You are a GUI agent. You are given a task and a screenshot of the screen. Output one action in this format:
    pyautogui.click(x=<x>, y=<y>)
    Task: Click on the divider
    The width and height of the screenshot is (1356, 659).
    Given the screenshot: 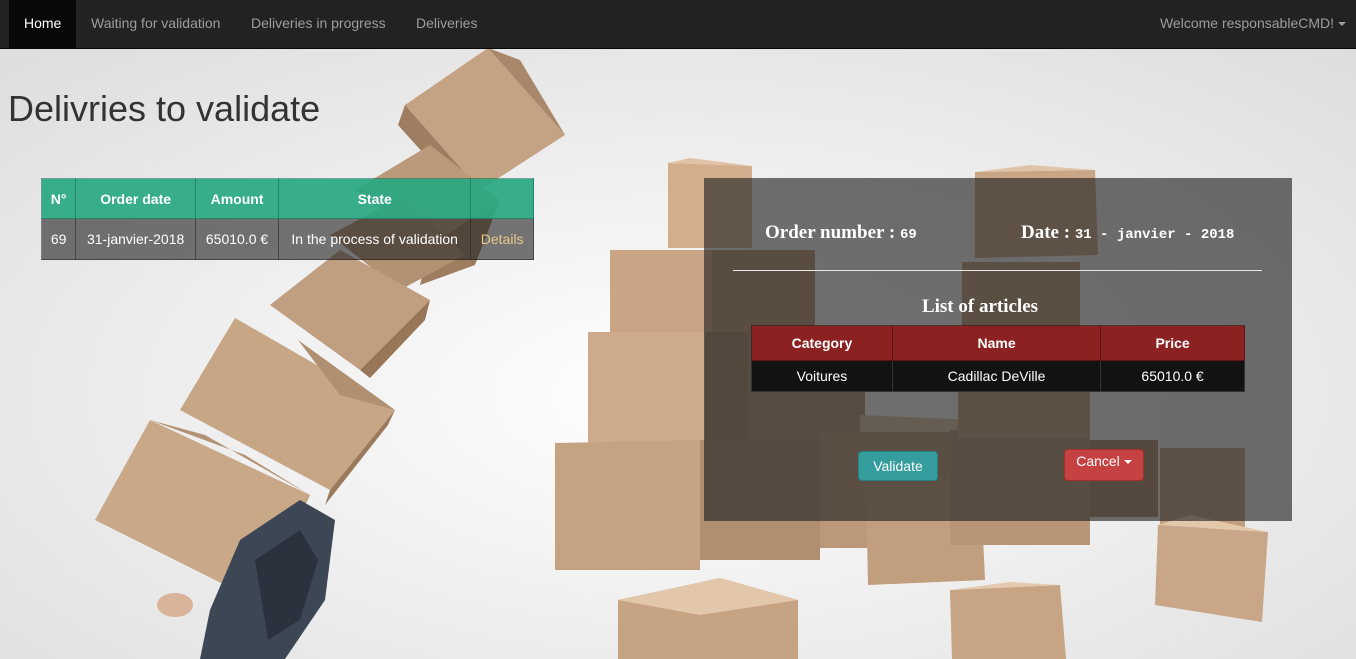 What is the action you would take?
    pyautogui.click(x=997, y=270)
    